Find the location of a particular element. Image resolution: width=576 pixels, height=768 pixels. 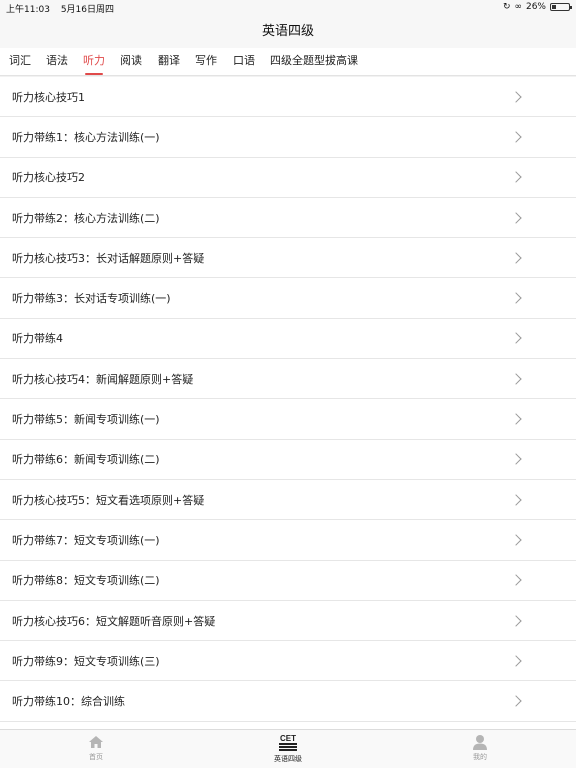

list-item: 听力带练2：核心方法训练(二) is located at coordinates (288, 218).